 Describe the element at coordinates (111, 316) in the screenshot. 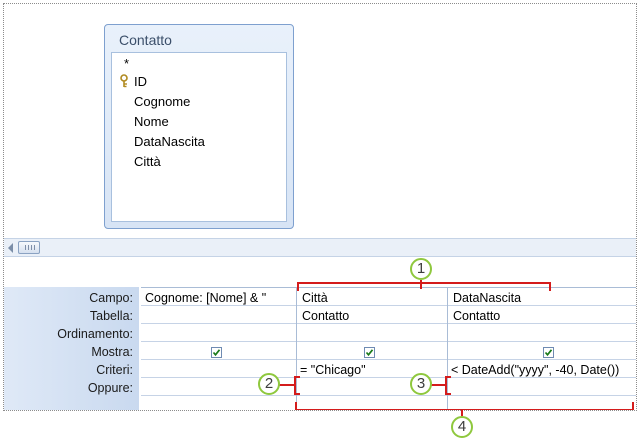

I see `label-tabella: Tabella:` at that location.